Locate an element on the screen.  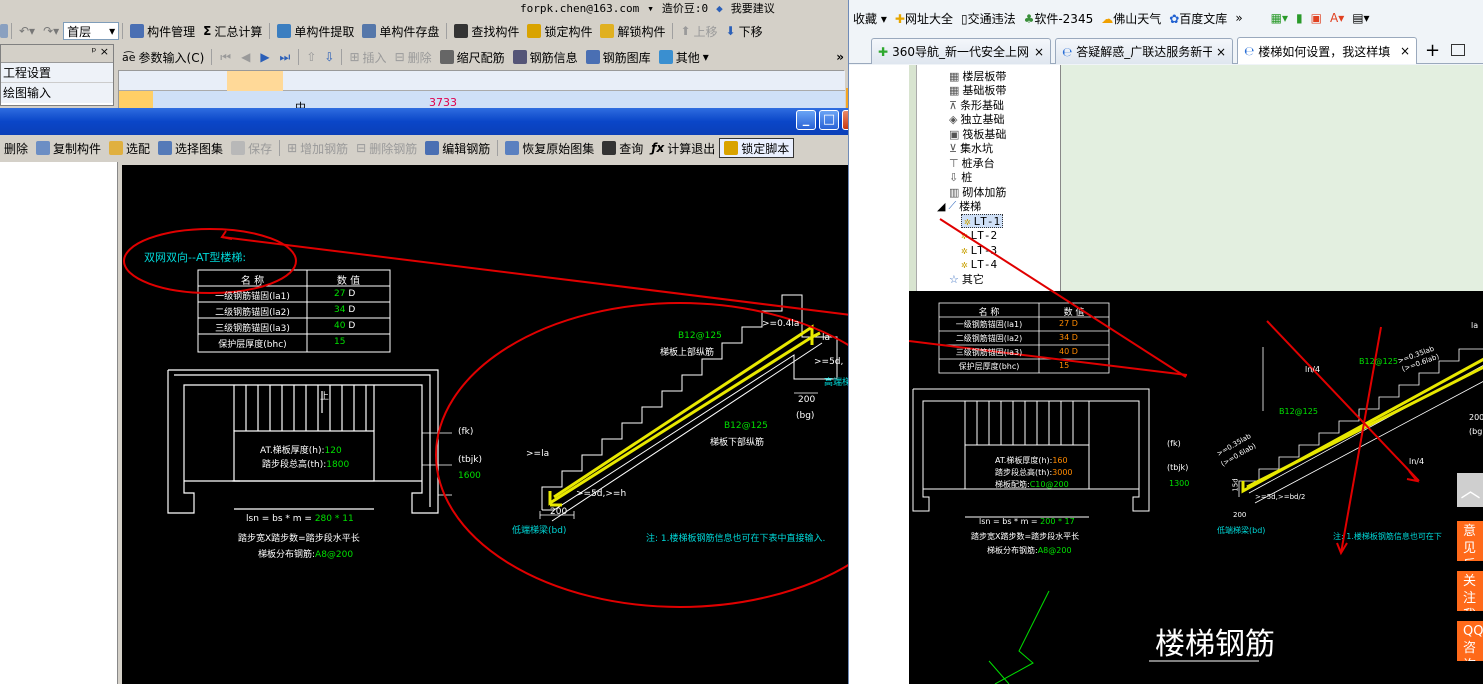
lock-script-button: 锁定脚本 is located at coordinates (757, 148).